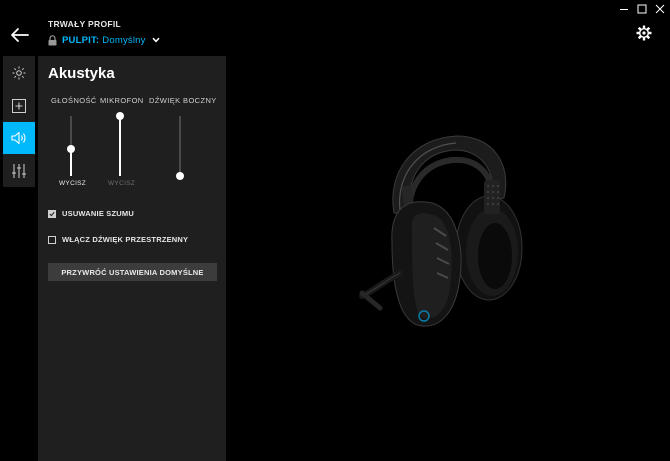  I want to click on back-arrow-icon, so click(19, 35).